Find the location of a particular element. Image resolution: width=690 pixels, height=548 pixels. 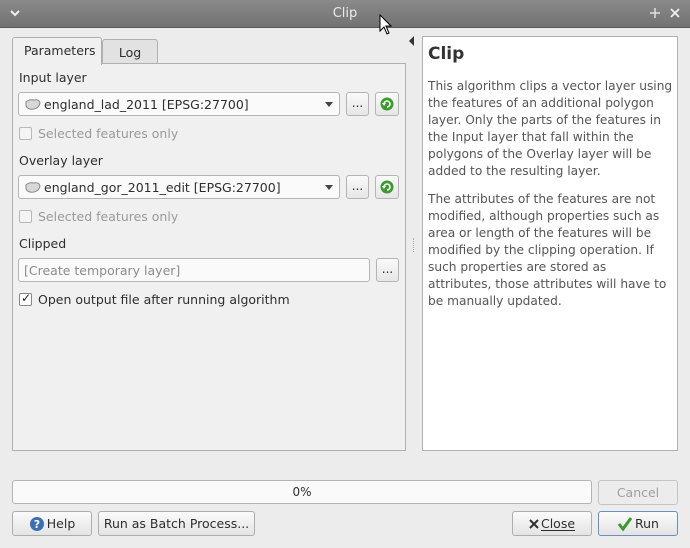

help-button-label: Help is located at coordinates (61, 523).